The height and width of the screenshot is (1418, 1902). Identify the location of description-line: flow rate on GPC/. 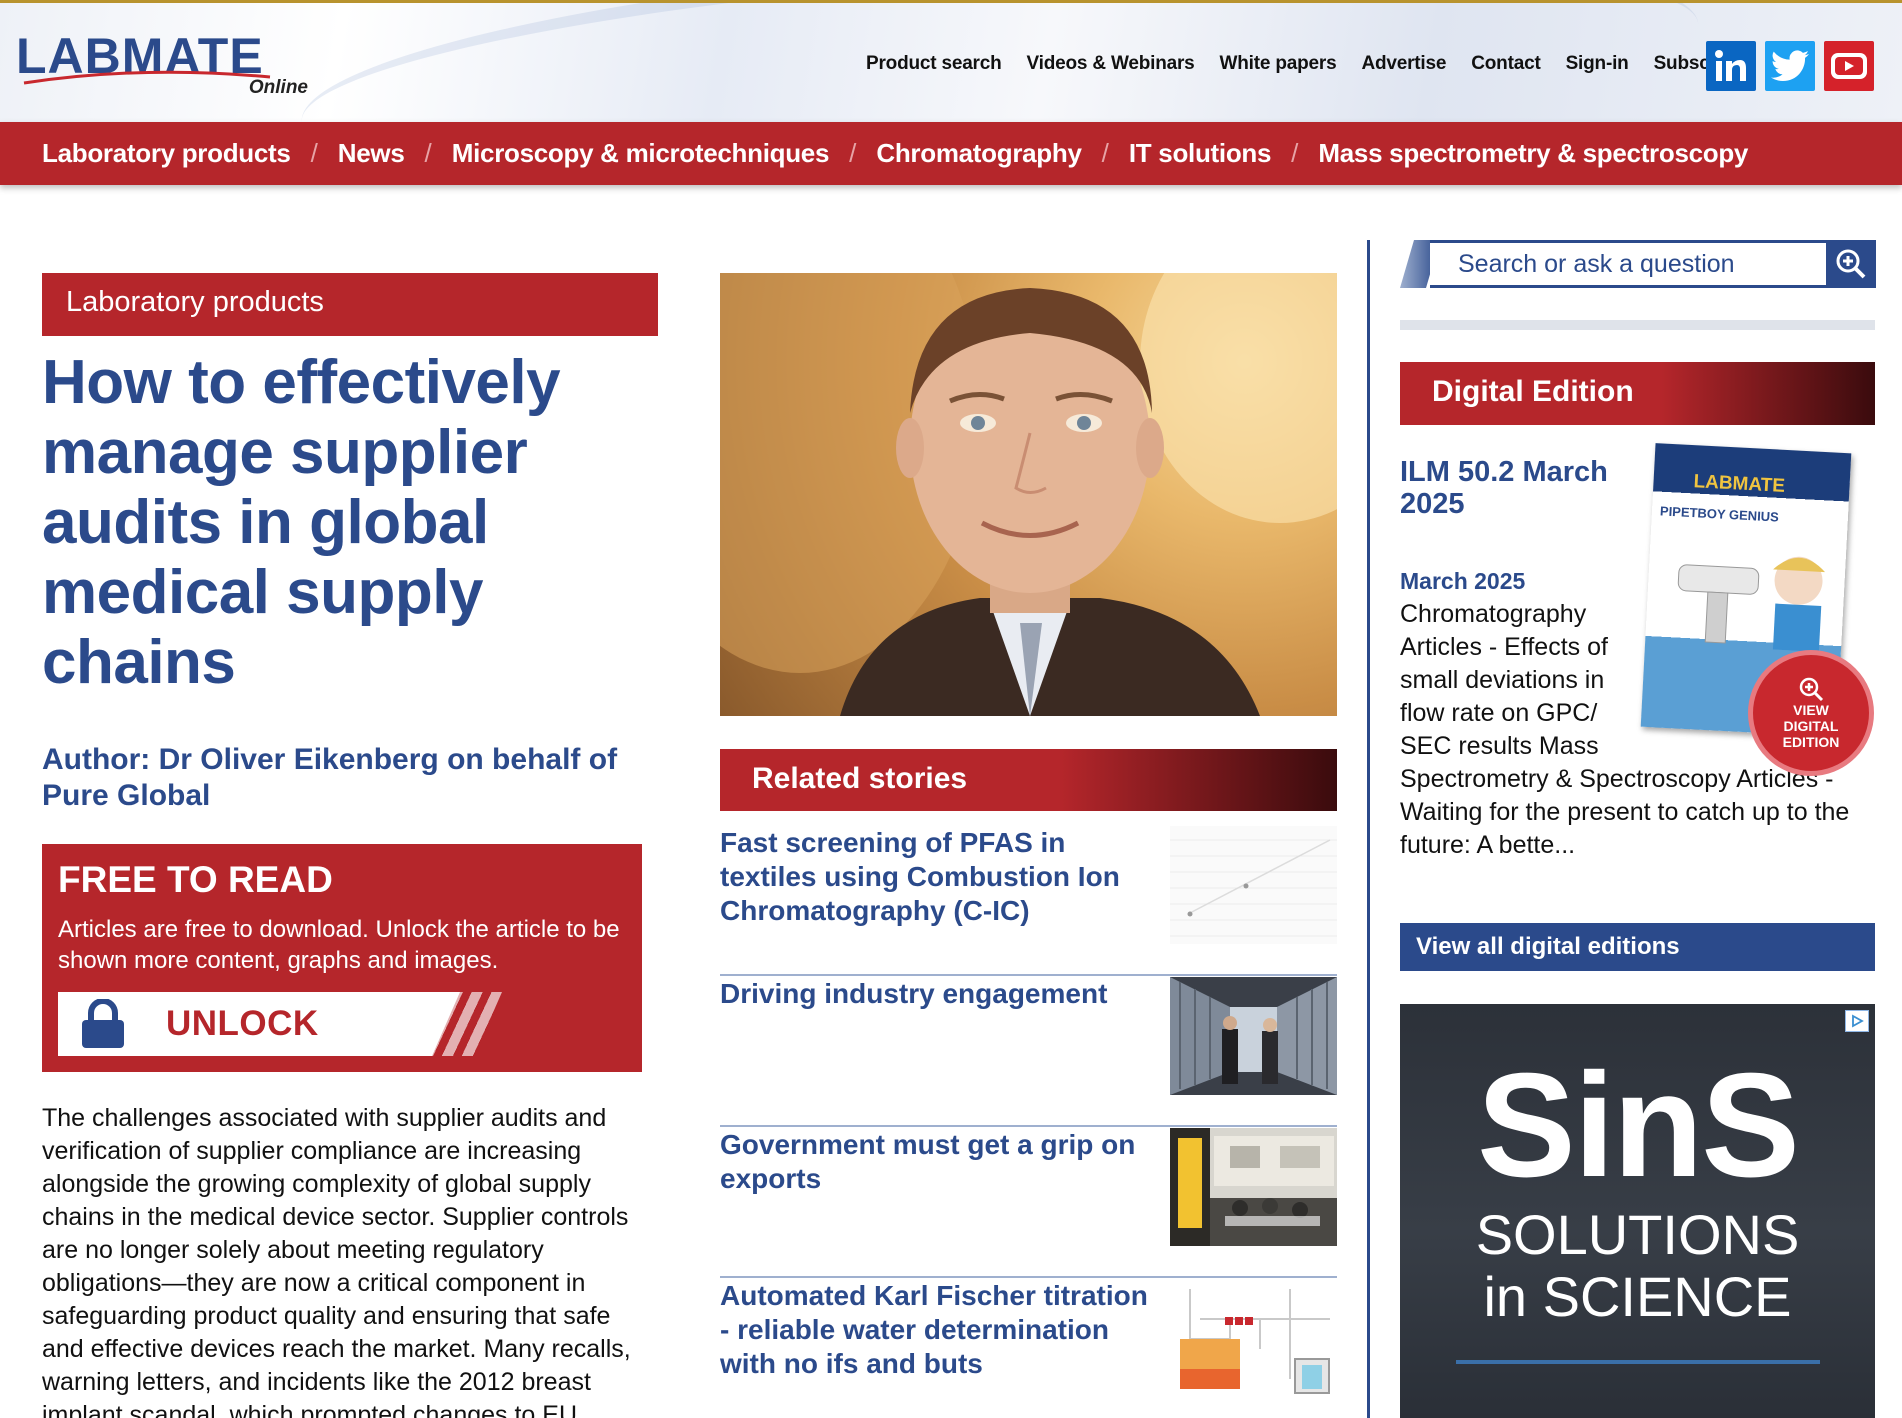
(1499, 713).